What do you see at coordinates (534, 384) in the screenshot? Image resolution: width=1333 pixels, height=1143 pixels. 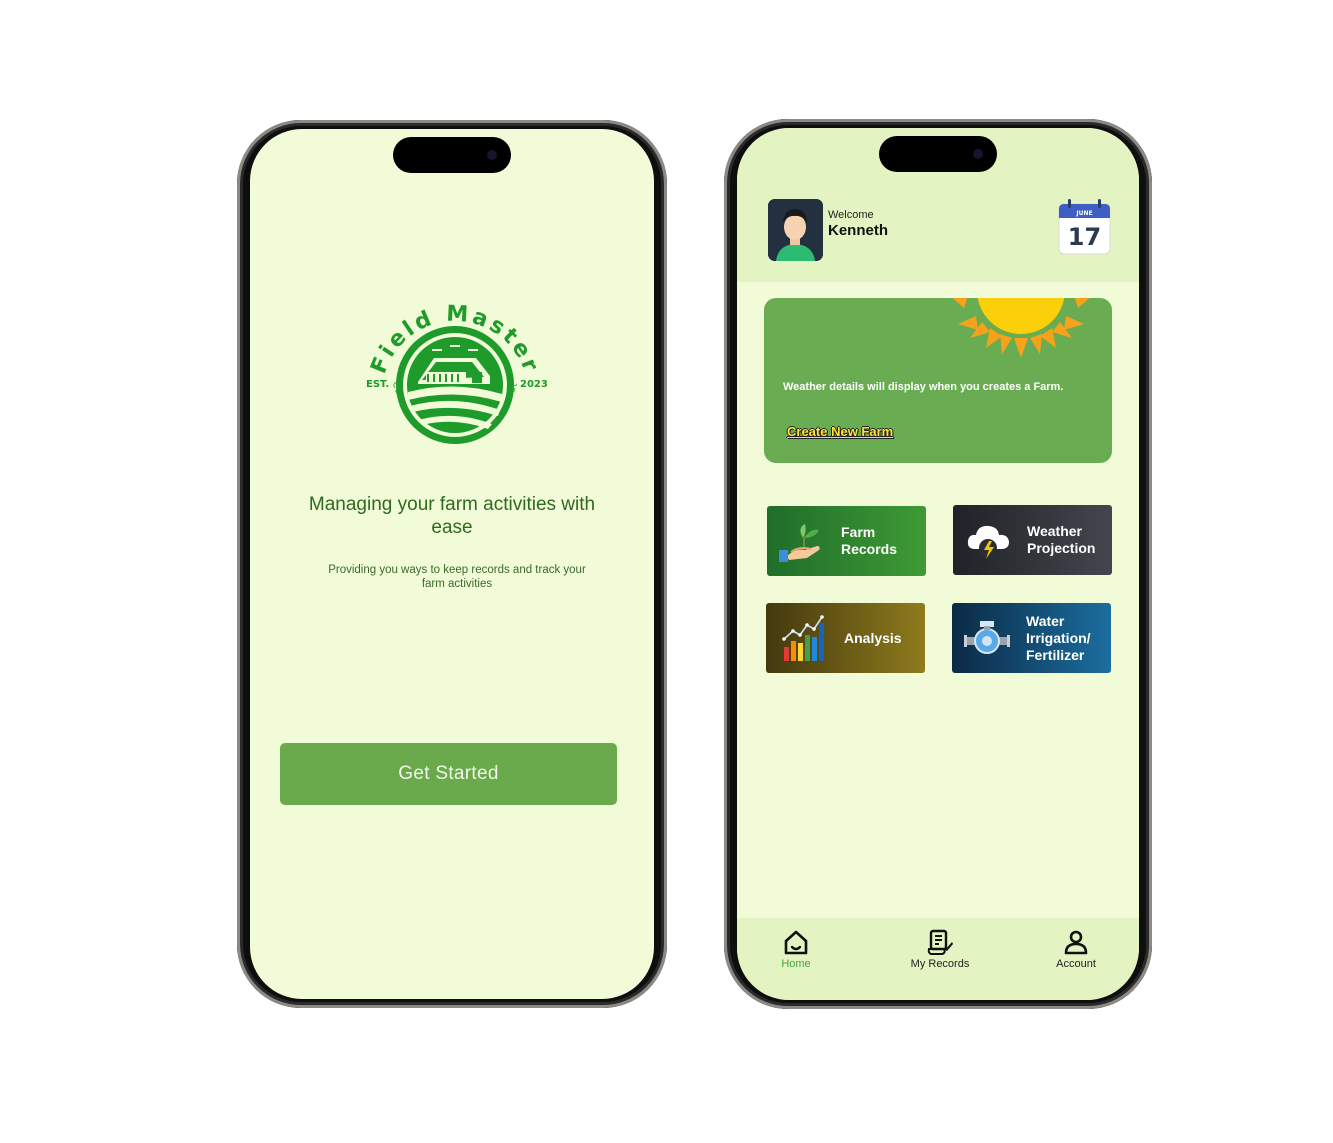 I see `logo-year-text: 2023` at bounding box center [534, 384].